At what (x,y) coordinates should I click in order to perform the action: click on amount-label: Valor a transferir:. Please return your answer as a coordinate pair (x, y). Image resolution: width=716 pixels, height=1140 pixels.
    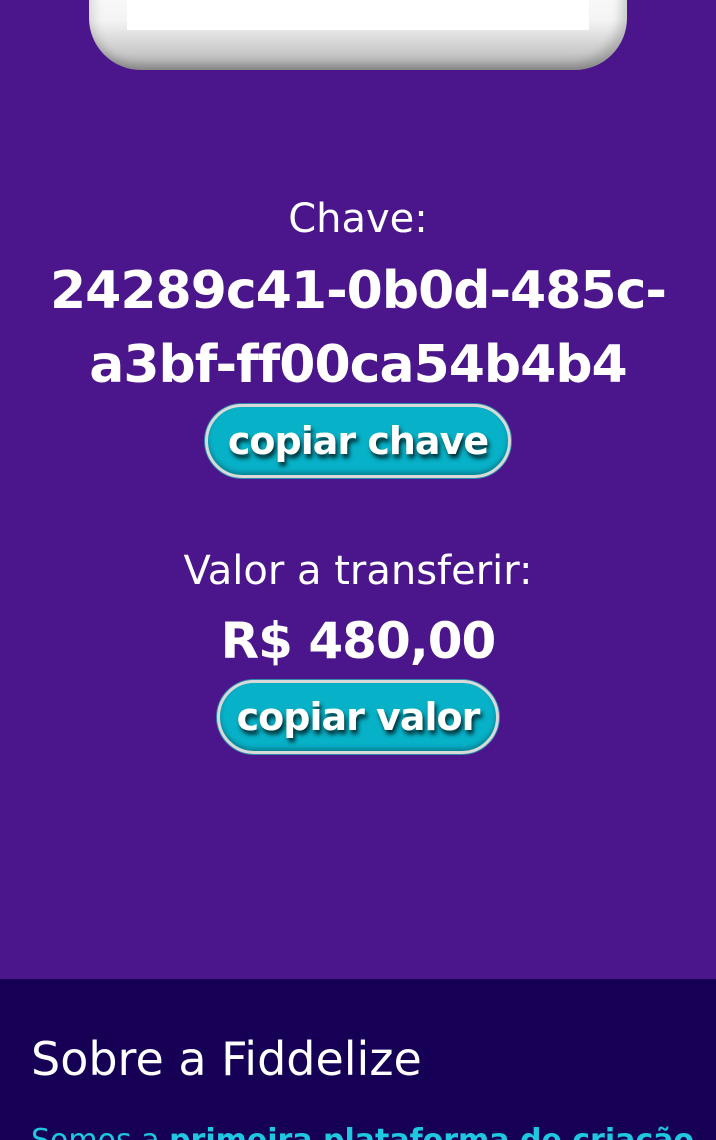
    Looking at the image, I should click on (358, 571).